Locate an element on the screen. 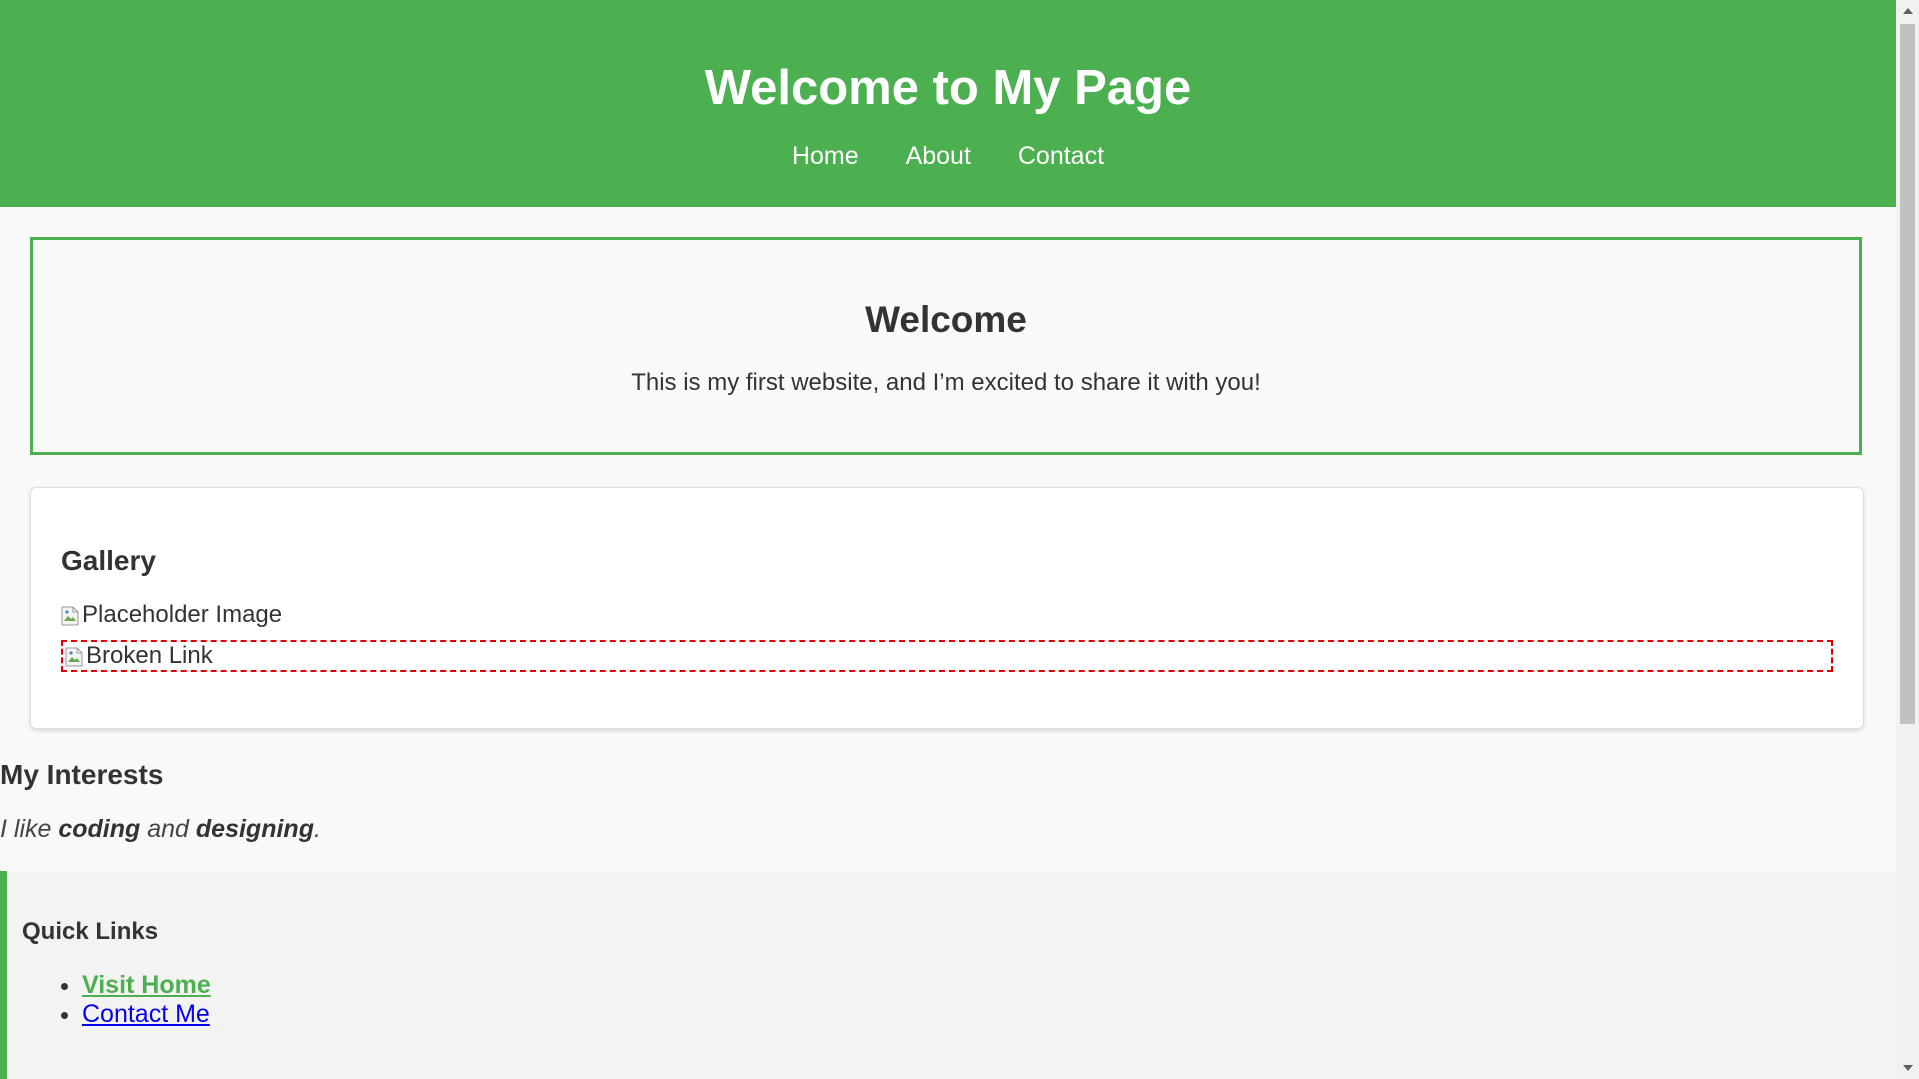  quick-links-heading: Quick Links is located at coordinates (90, 931).